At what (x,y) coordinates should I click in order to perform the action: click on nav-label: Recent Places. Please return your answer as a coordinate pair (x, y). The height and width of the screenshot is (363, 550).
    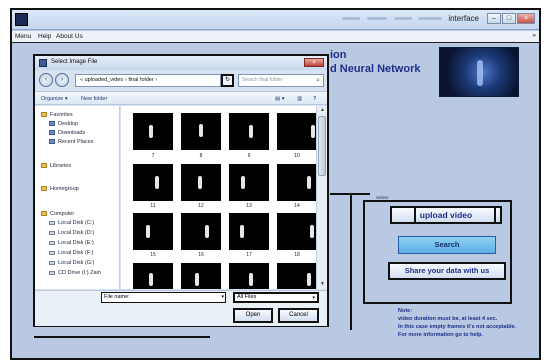
    Looking at the image, I should click on (76, 142).